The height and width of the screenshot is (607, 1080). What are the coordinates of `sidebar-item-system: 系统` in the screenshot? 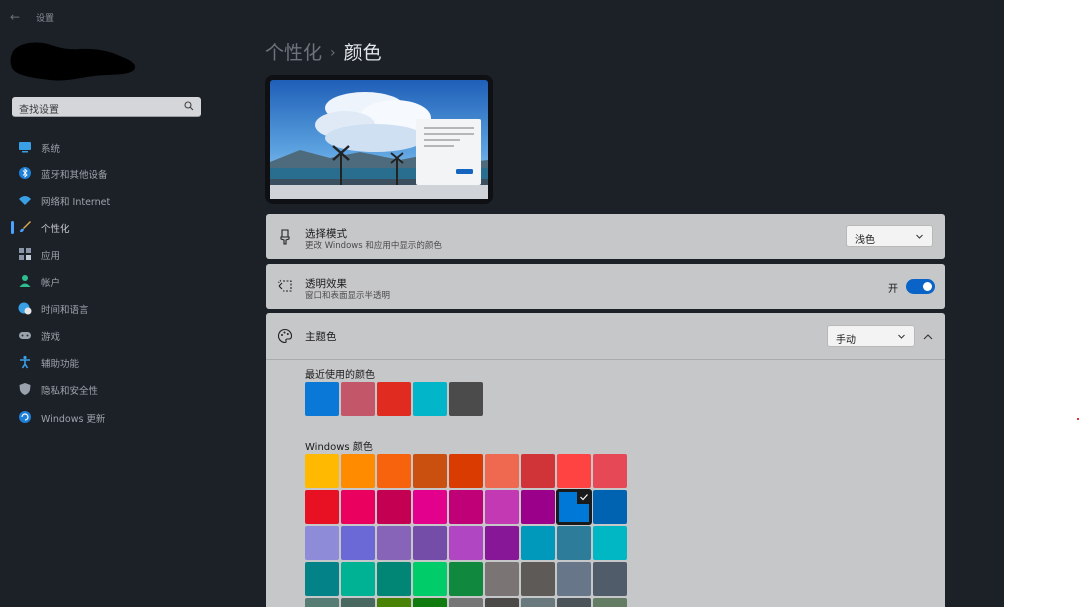 It's located at (120, 147).